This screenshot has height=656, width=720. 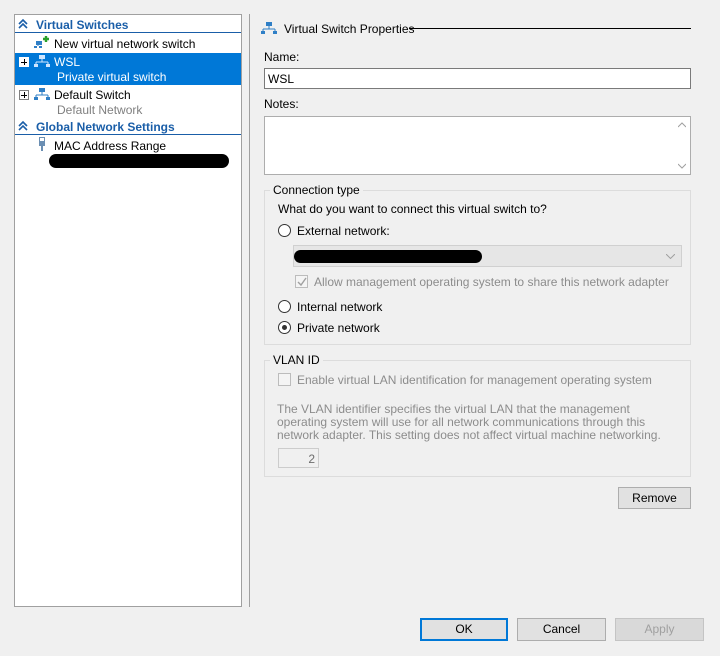 I want to click on cancel-button: Cancel, so click(x=561, y=629).